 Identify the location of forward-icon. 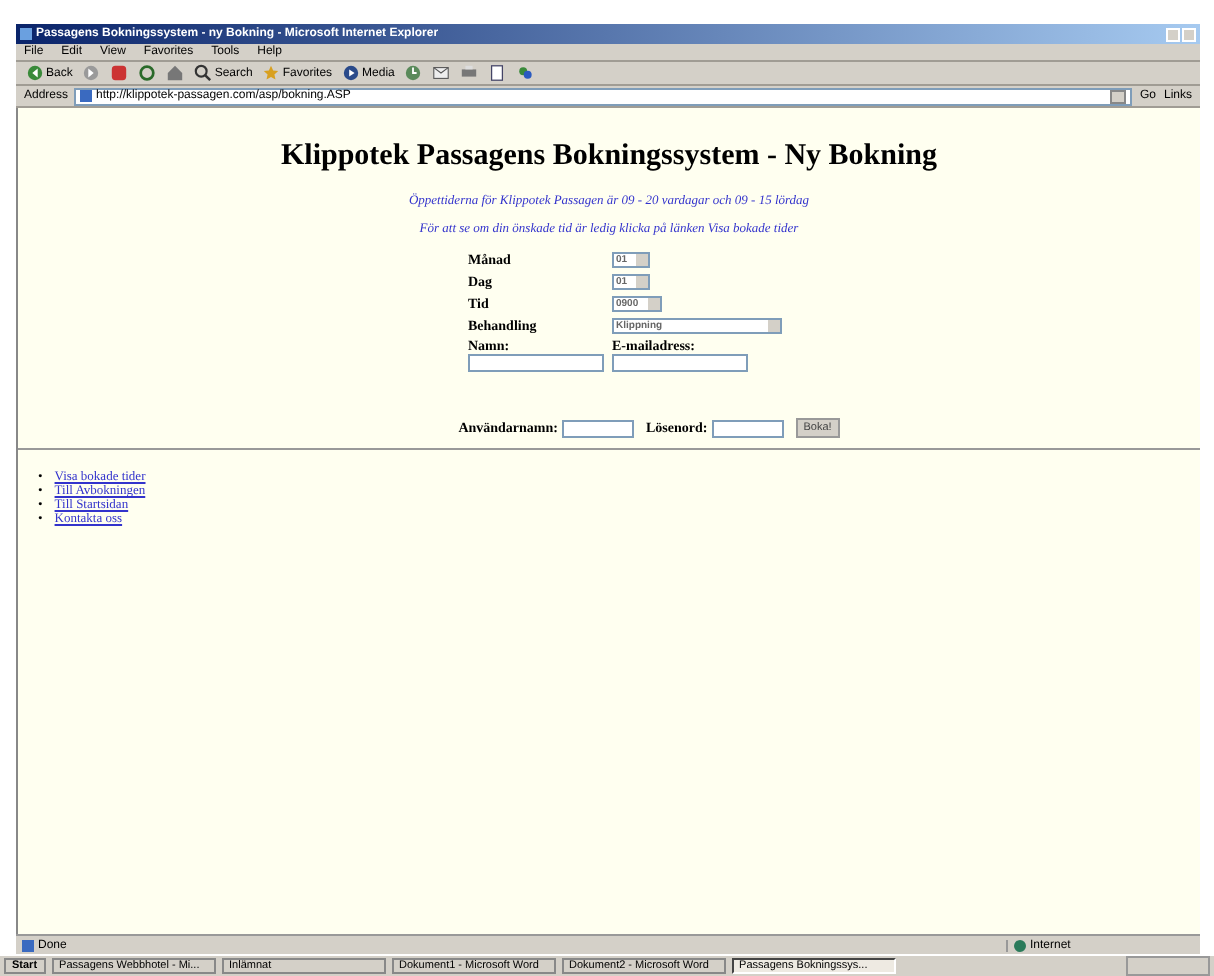
(91, 73).